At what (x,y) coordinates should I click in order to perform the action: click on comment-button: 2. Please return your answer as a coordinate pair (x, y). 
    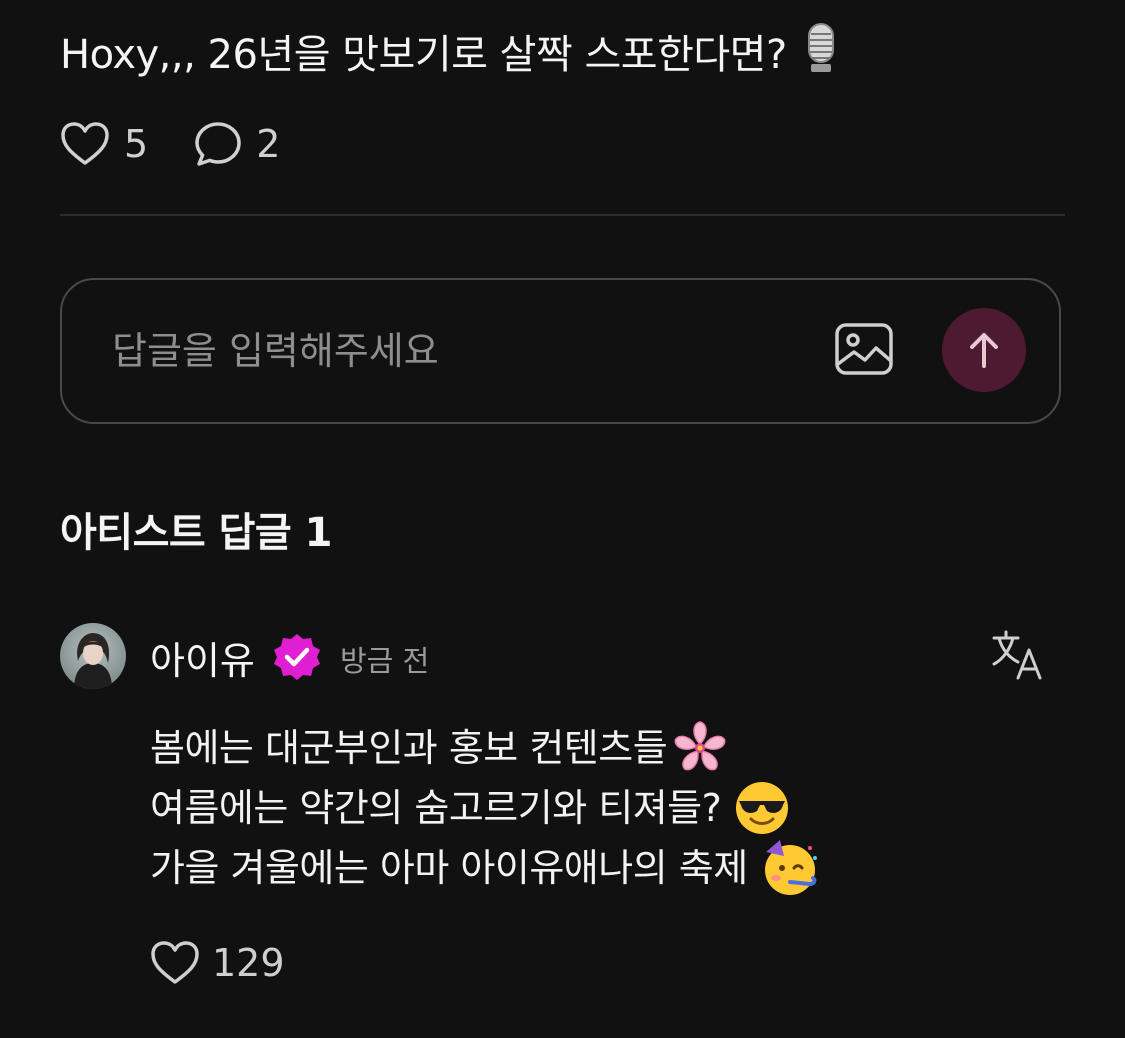
    Looking at the image, I should click on (237, 144).